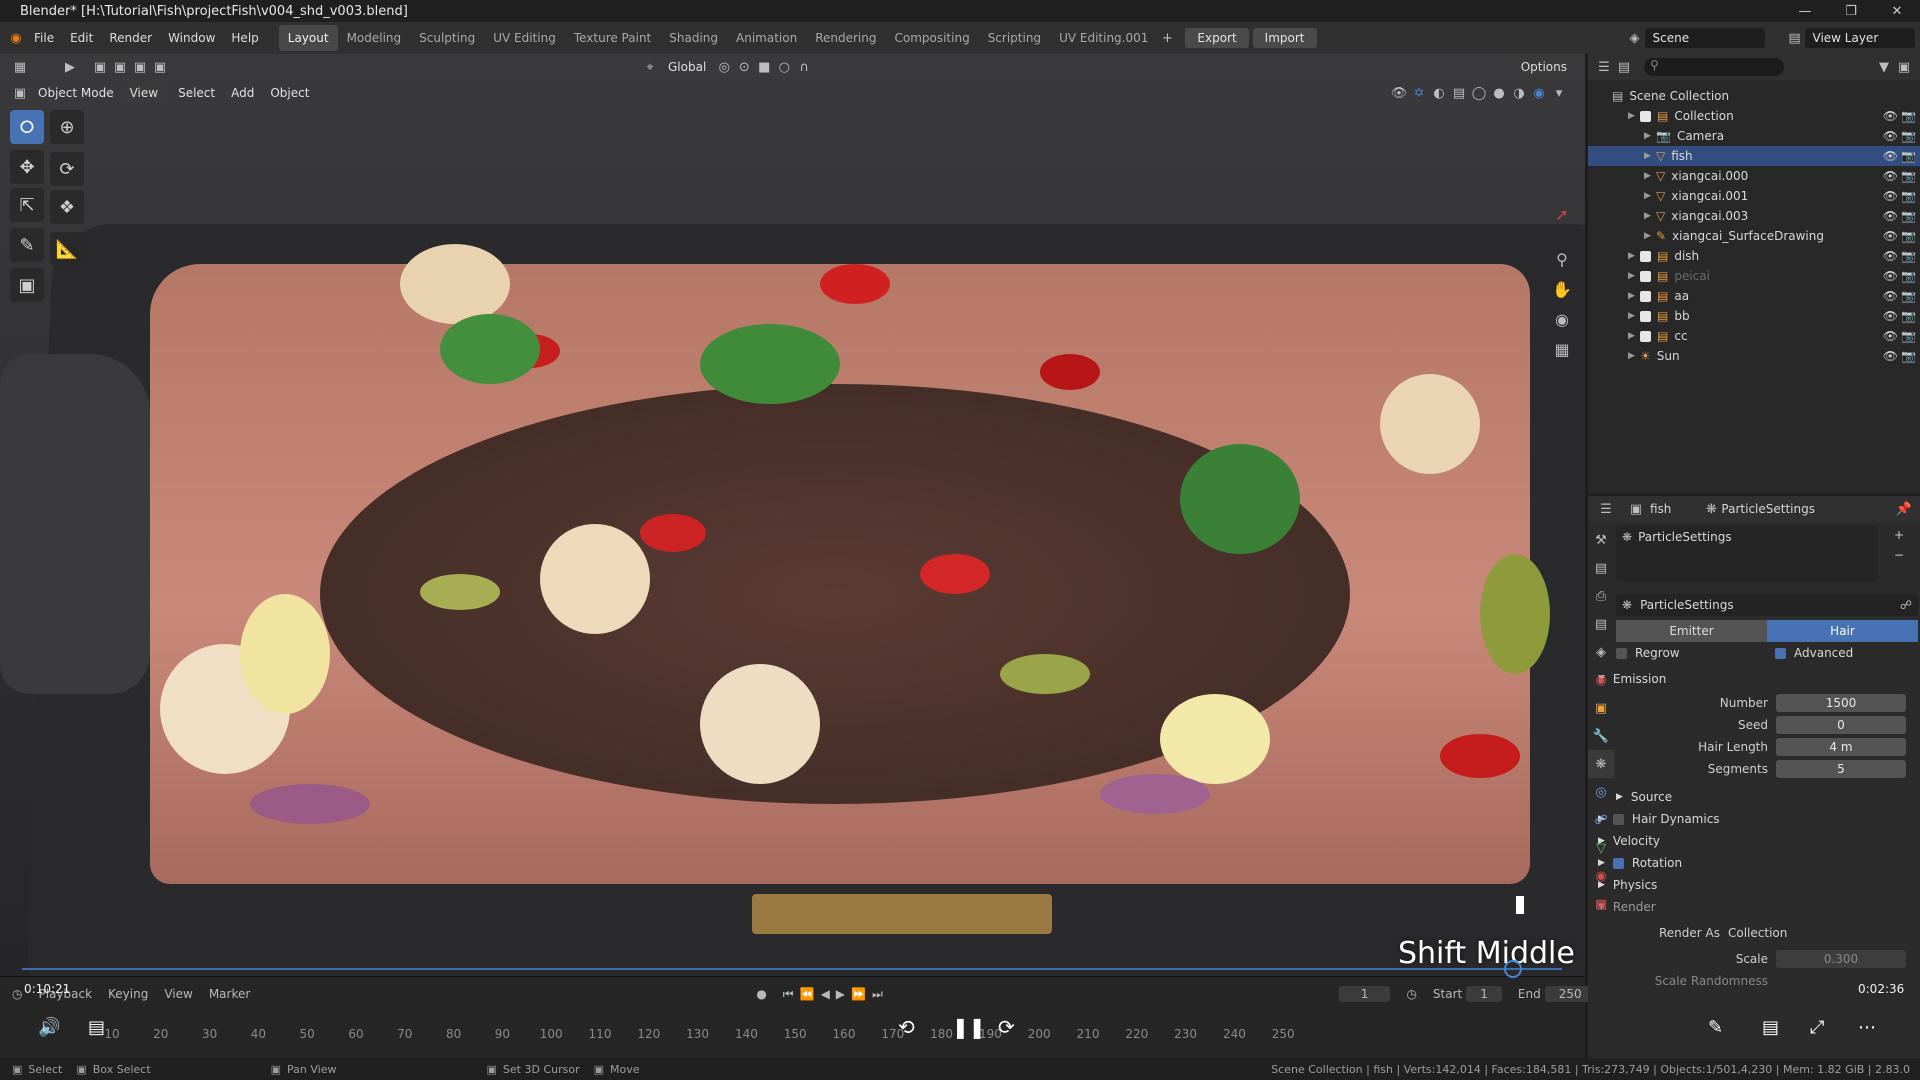 Image resolution: width=1920 pixels, height=1080 pixels. I want to click on restore-icon: ❐, so click(1851, 11).